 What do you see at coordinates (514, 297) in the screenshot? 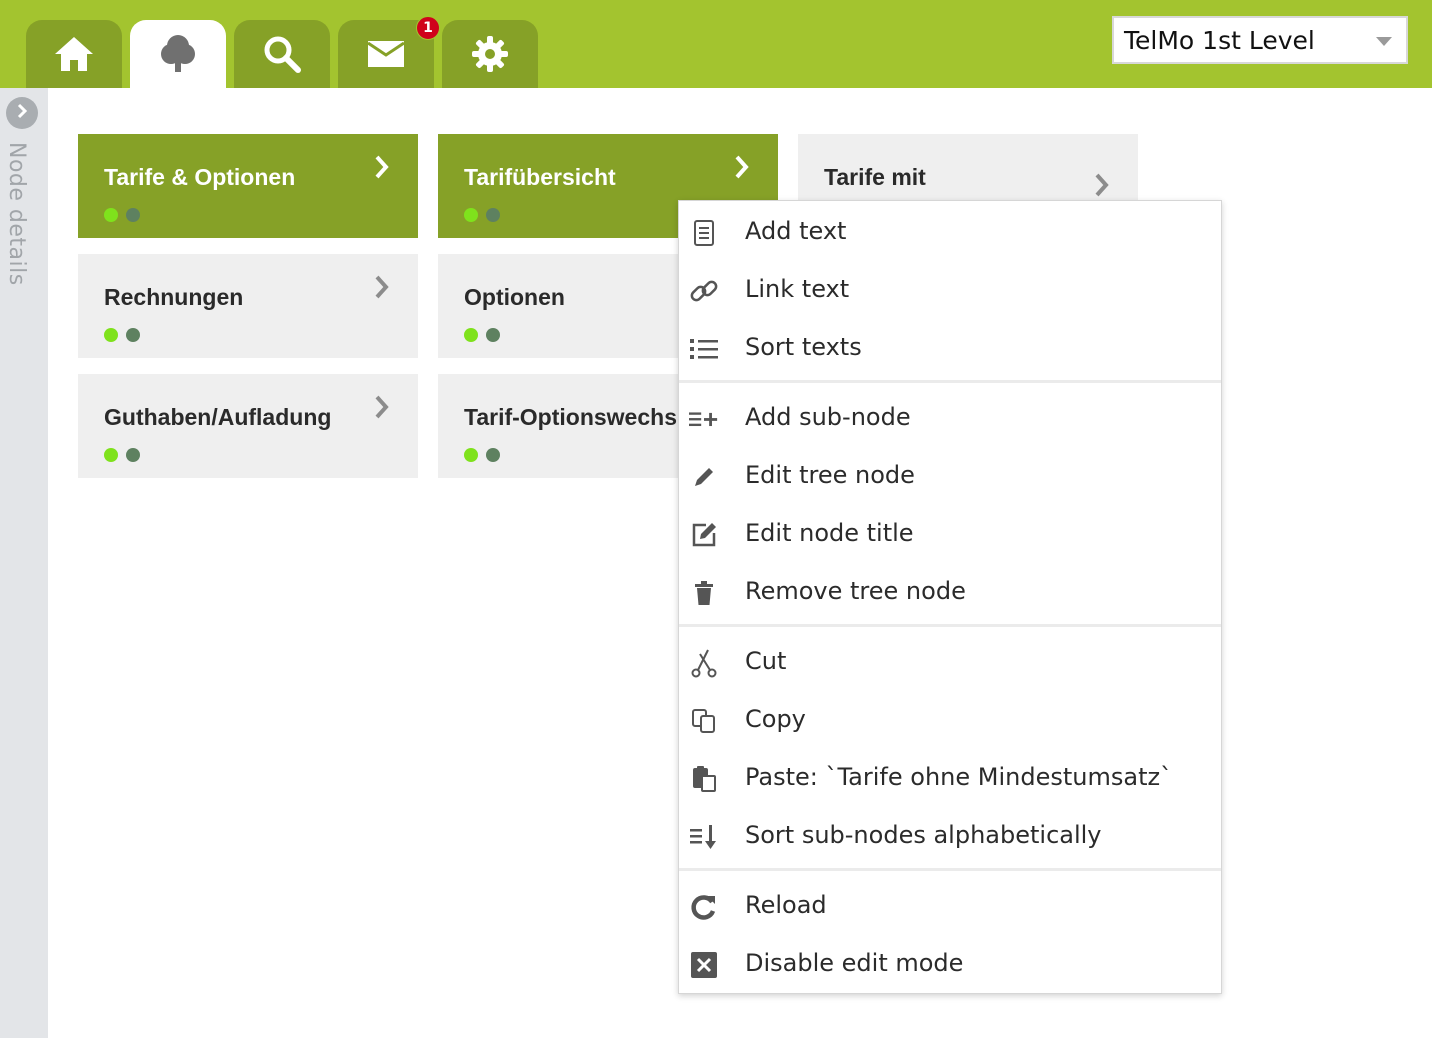
I see `tile-title: Optionen` at bounding box center [514, 297].